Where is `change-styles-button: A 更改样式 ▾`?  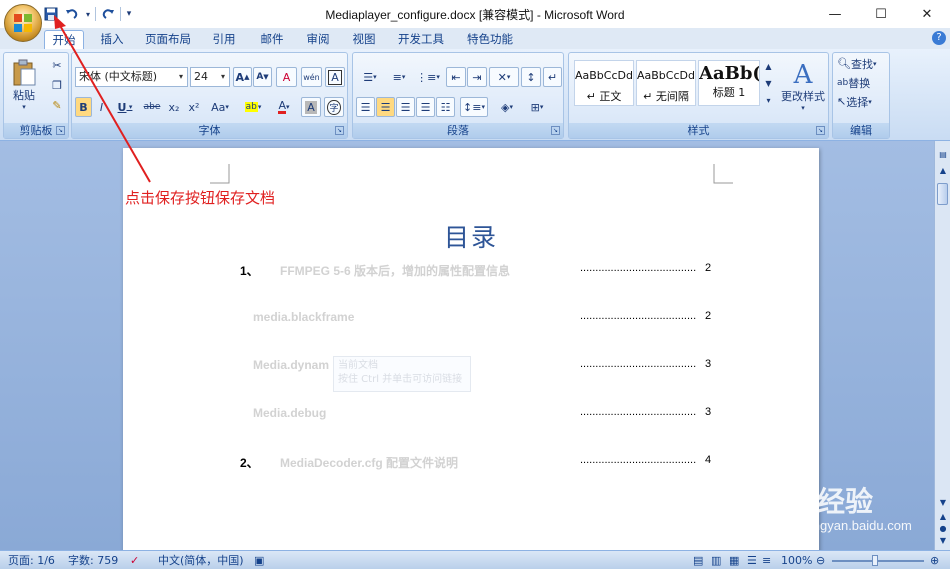 change-styles-button: A 更改样式 ▾ is located at coordinates (803, 87).